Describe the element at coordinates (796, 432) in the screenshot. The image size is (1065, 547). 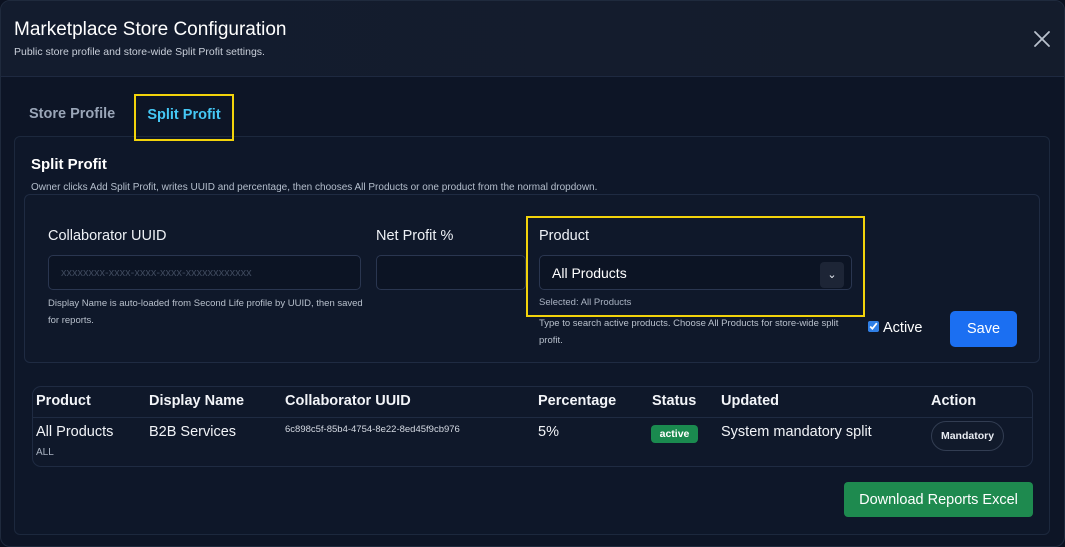
I see `cell-updated: System mandatory split` at that location.